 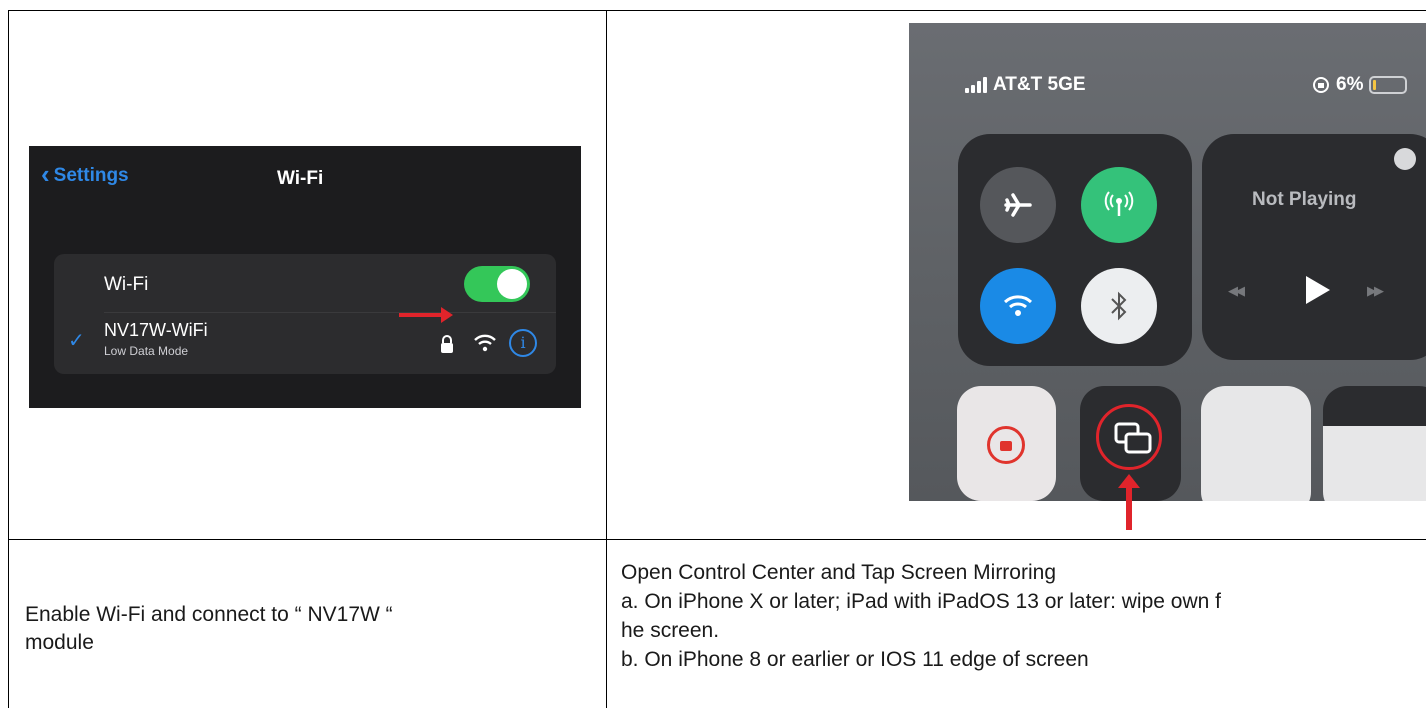 I want to click on wifi-icon, so click(x=1018, y=305).